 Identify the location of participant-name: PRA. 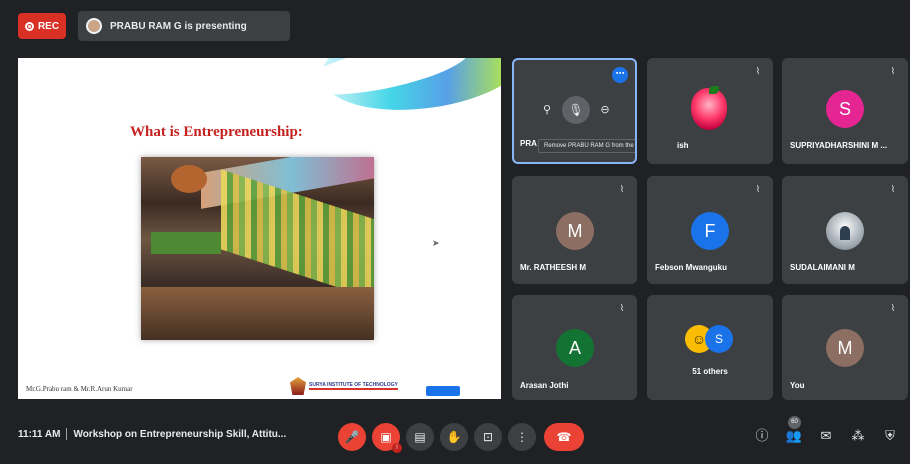
(528, 143).